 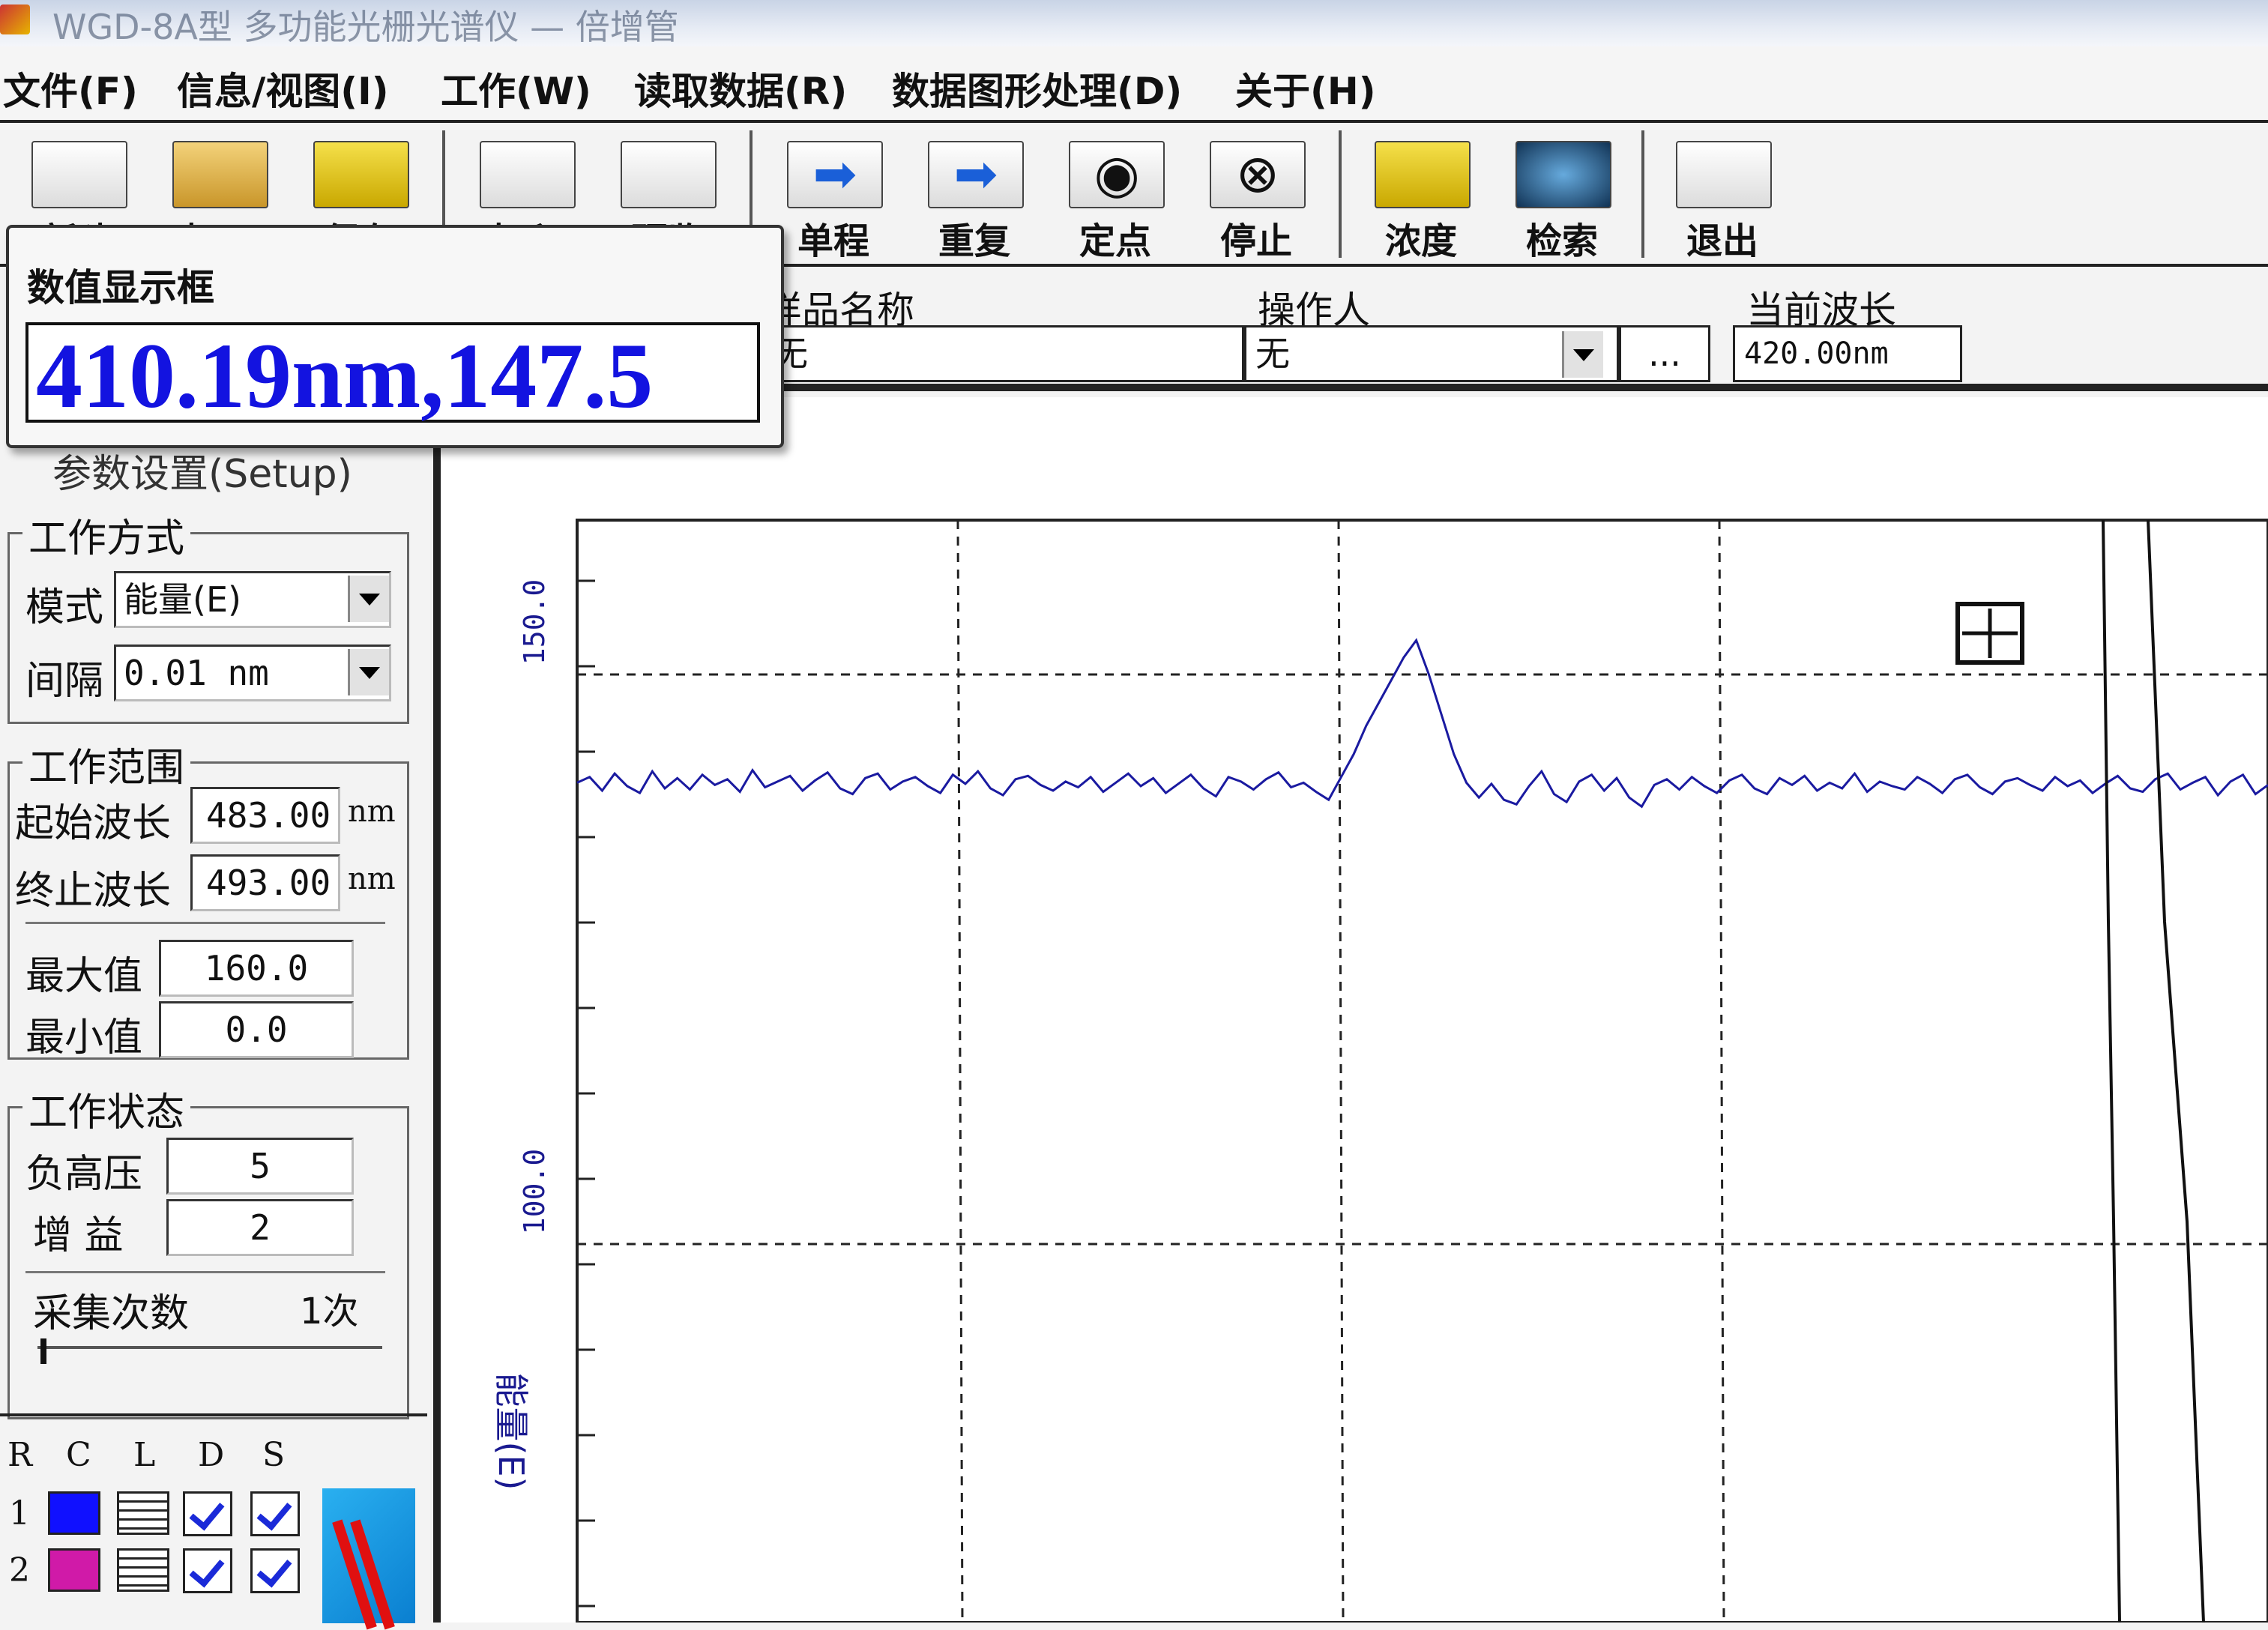 What do you see at coordinates (1582, 355) in the screenshot?
I see `operator-dropdown-icon` at bounding box center [1582, 355].